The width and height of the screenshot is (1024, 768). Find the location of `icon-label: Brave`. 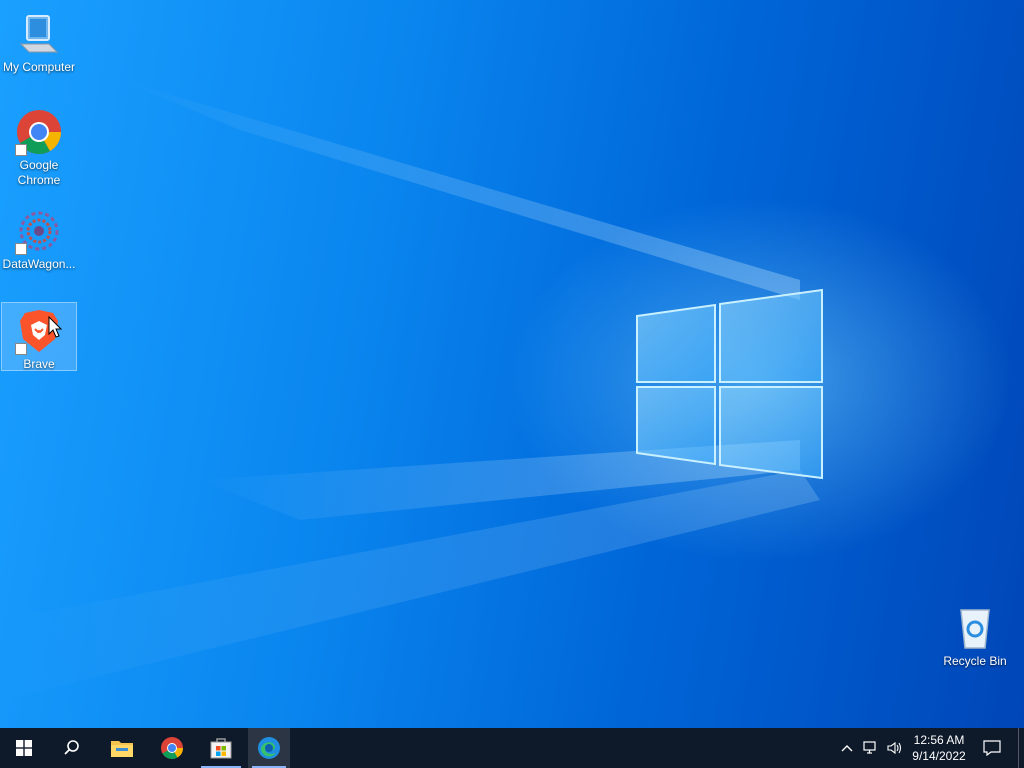

icon-label: Brave is located at coordinates (39, 364).